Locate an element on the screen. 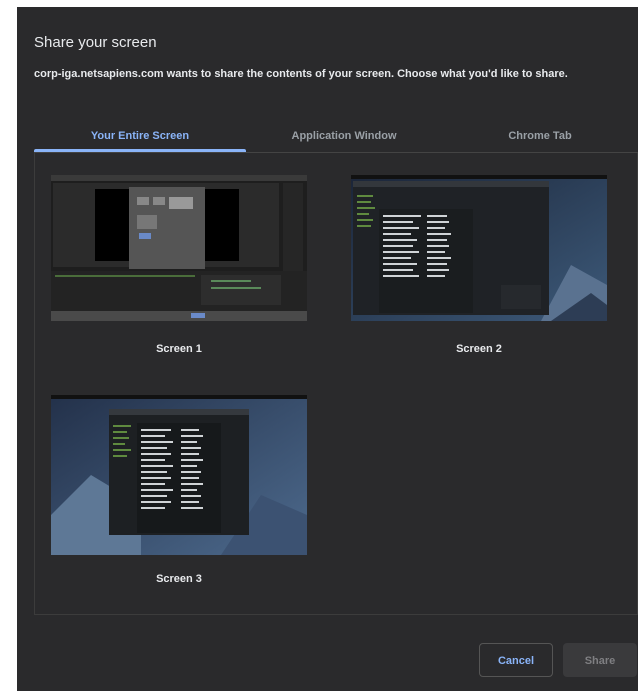 The height and width of the screenshot is (691, 638). screen-3-thumbnail is located at coordinates (179, 475).